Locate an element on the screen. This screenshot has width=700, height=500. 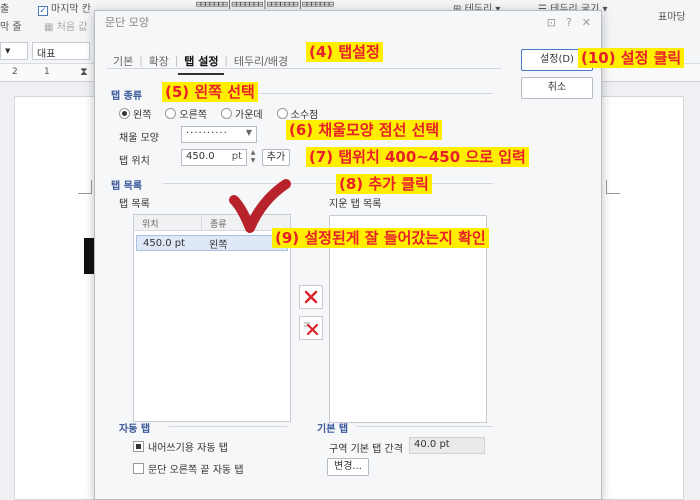
ruler-mark: 2 is located at coordinates (15, 72).